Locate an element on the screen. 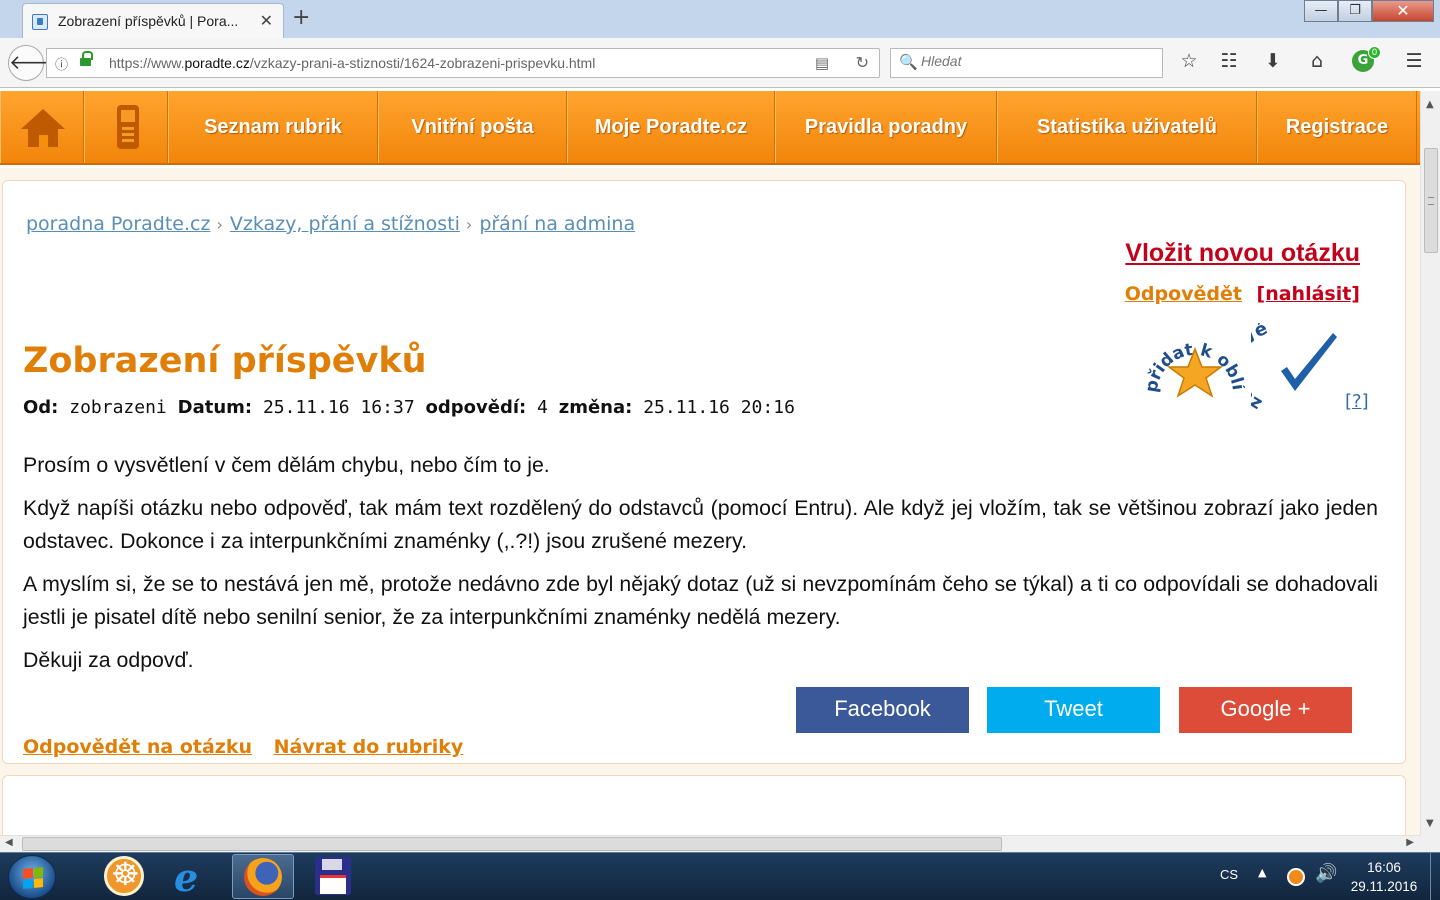 The width and height of the screenshot is (1440, 900). bookmarks-list-icon: ☷ is located at coordinates (1229, 61).